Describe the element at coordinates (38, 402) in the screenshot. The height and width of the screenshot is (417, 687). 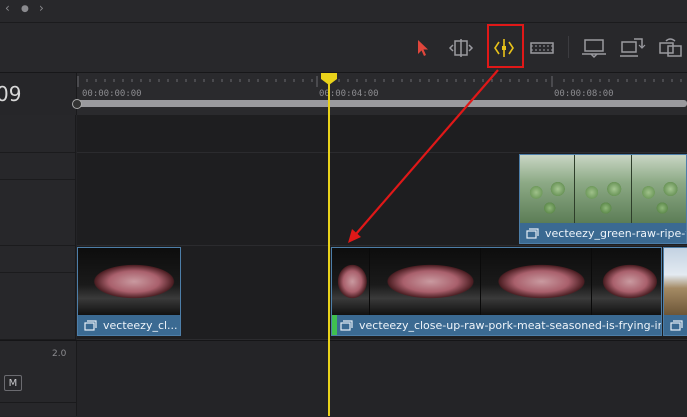
I see `track-divider` at that location.